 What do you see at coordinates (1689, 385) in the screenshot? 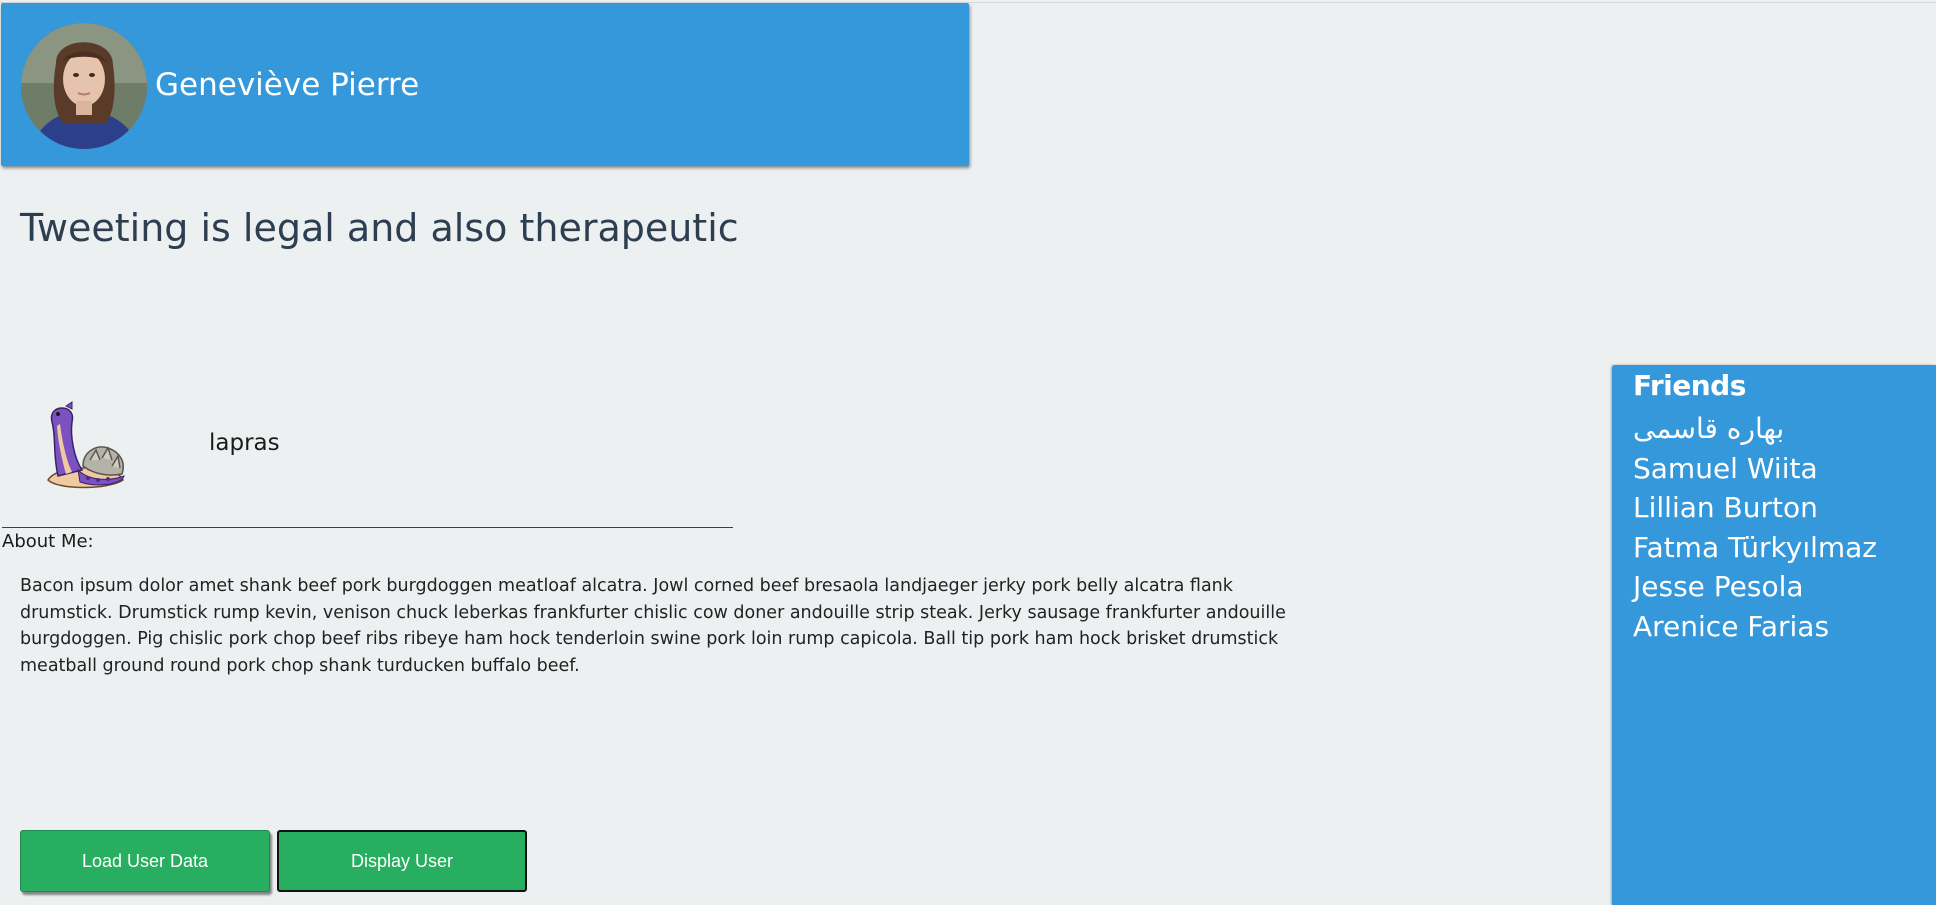
I see `friends-title: Friends` at bounding box center [1689, 385].